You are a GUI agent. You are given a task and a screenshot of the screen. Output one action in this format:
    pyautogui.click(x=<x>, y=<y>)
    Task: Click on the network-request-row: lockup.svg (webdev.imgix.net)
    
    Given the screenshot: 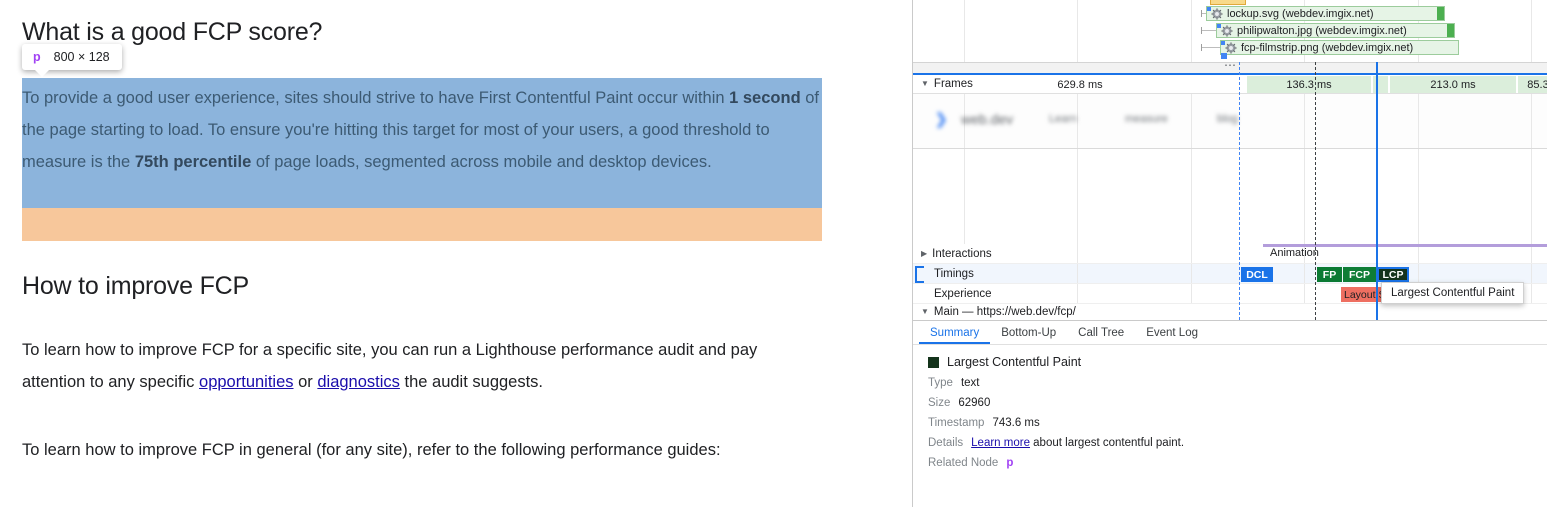 What is the action you would take?
    pyautogui.click(x=1230, y=13)
    